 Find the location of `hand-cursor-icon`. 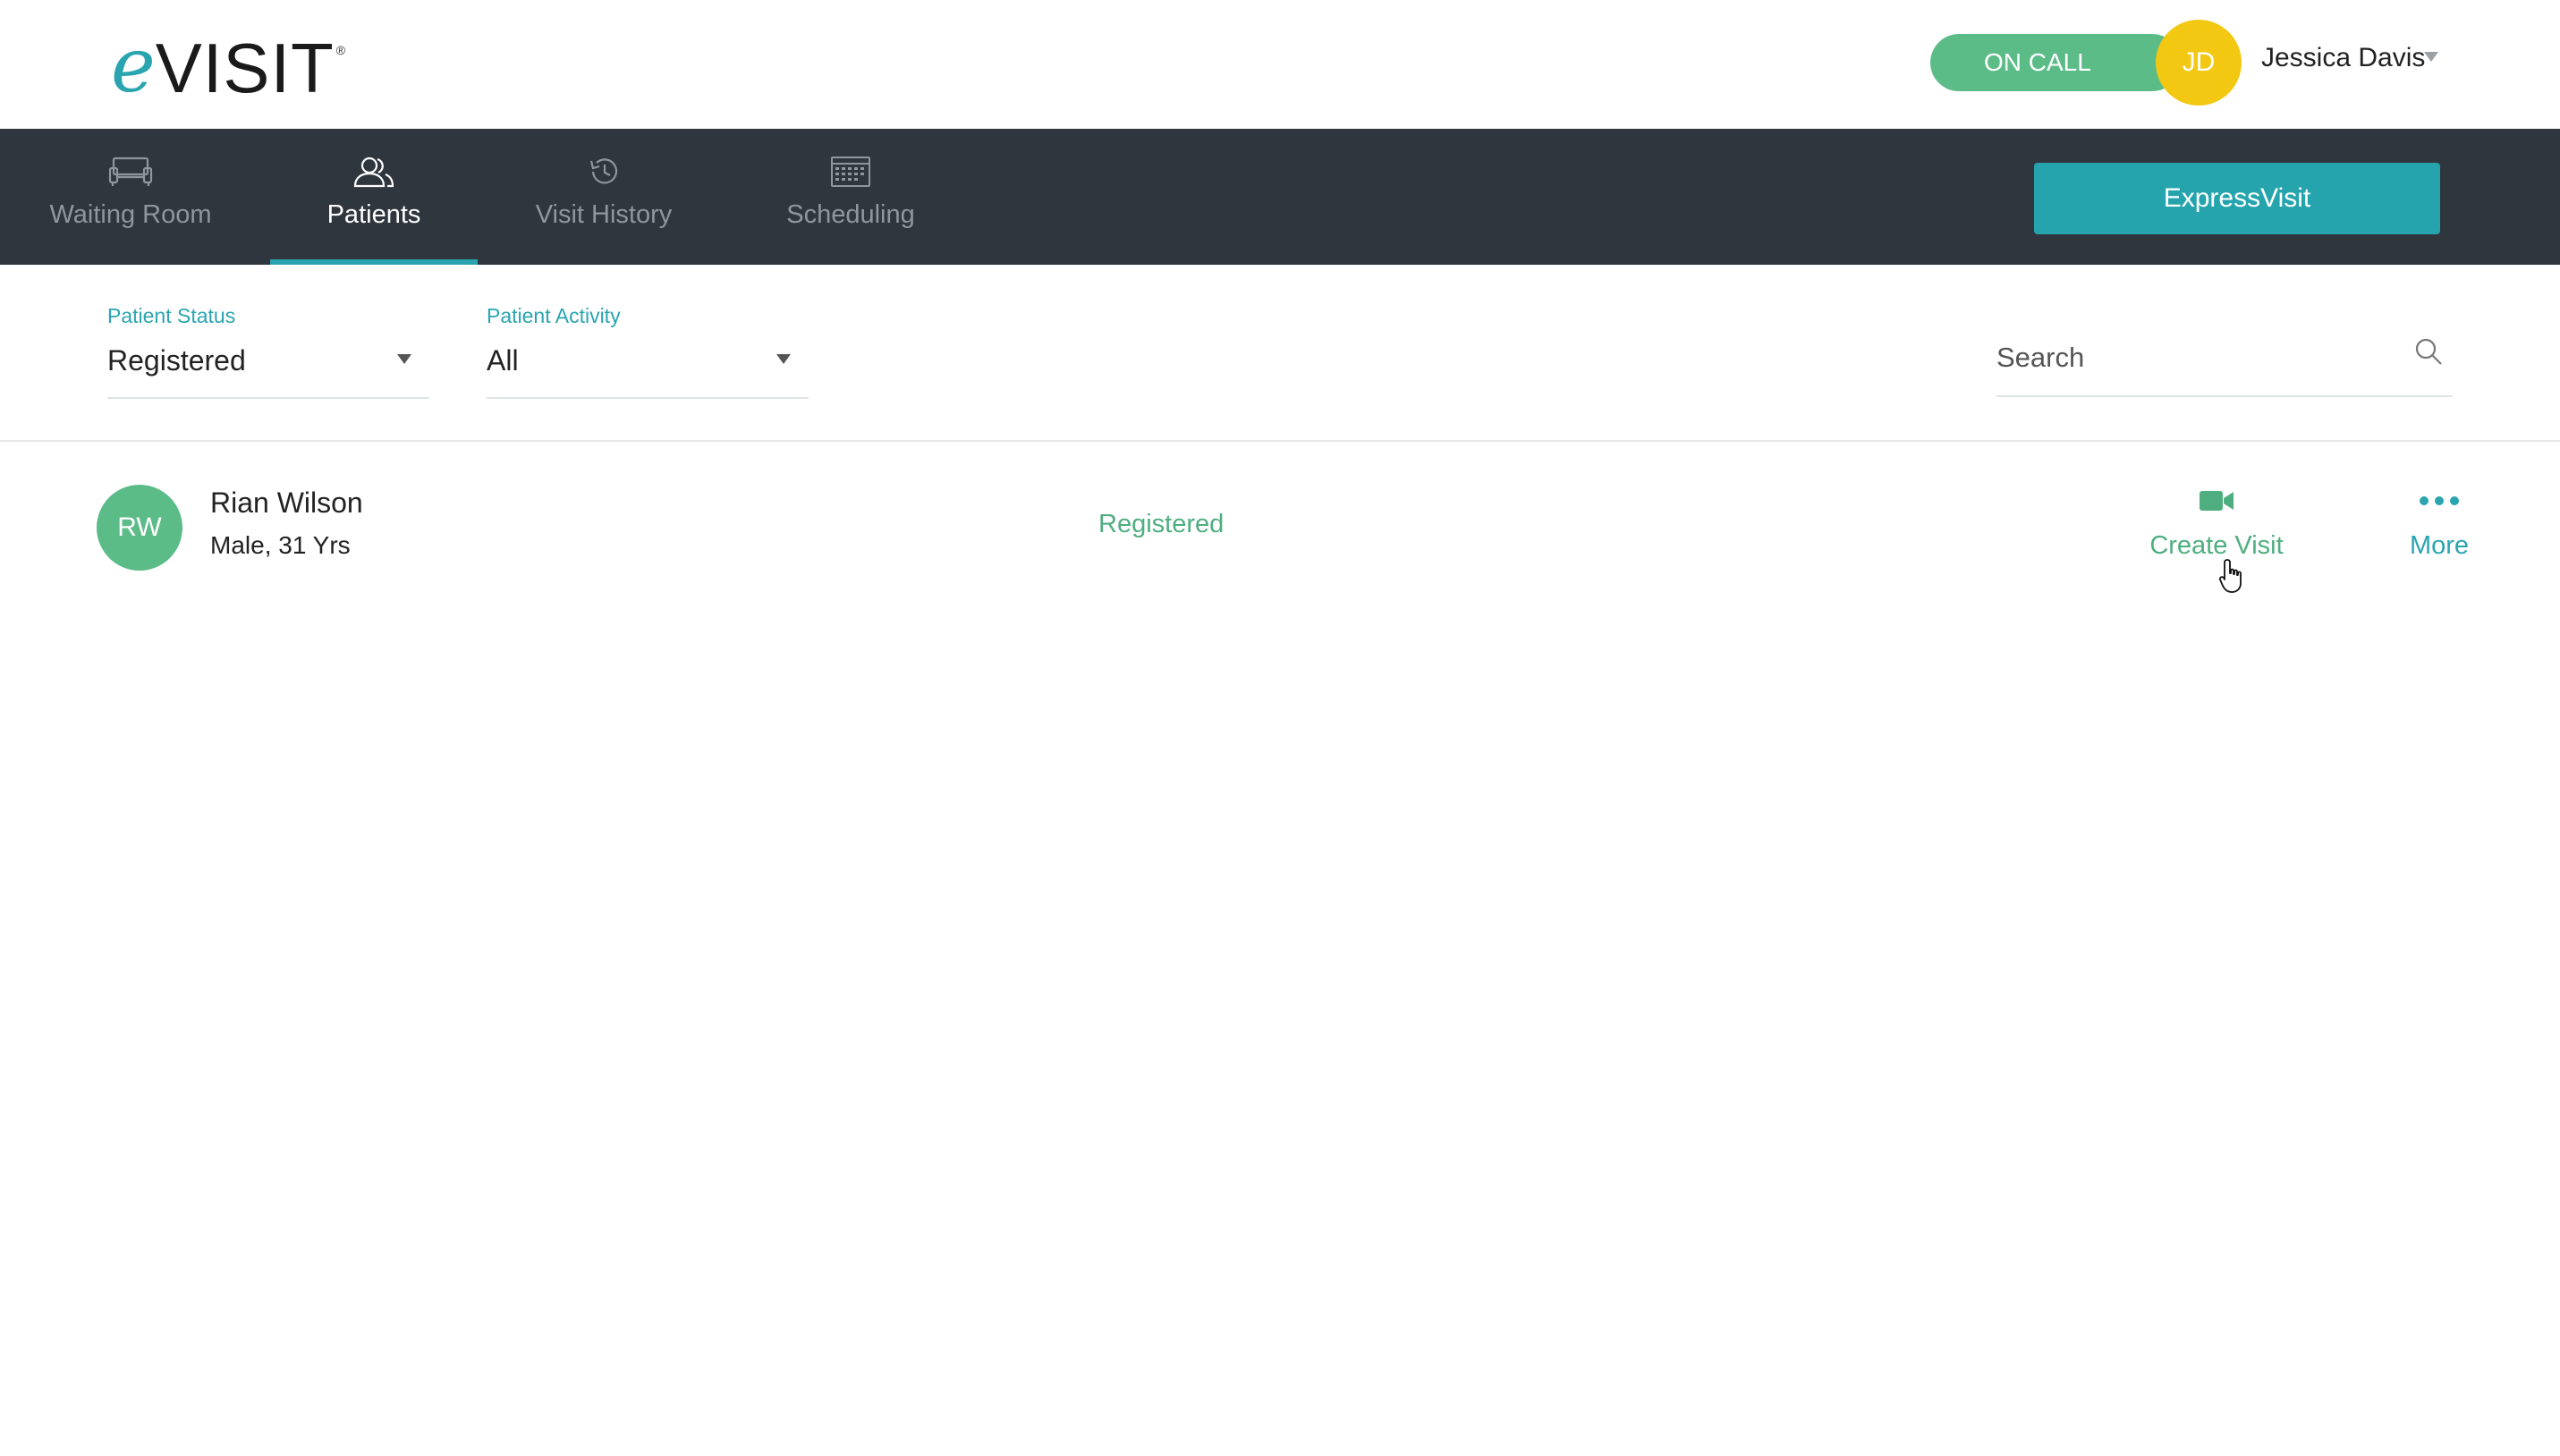

hand-cursor-icon is located at coordinates (2232, 578).